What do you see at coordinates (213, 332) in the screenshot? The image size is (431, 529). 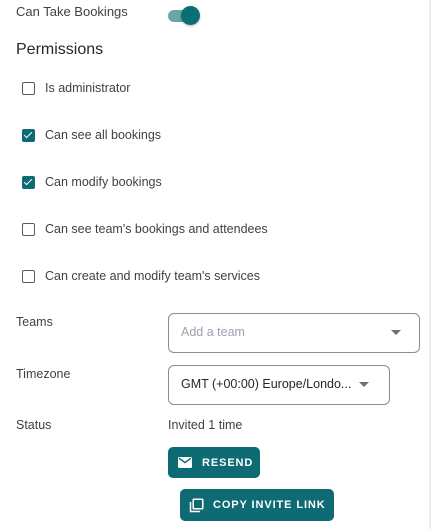 I see `teams-placeholder: Add a team` at bounding box center [213, 332].